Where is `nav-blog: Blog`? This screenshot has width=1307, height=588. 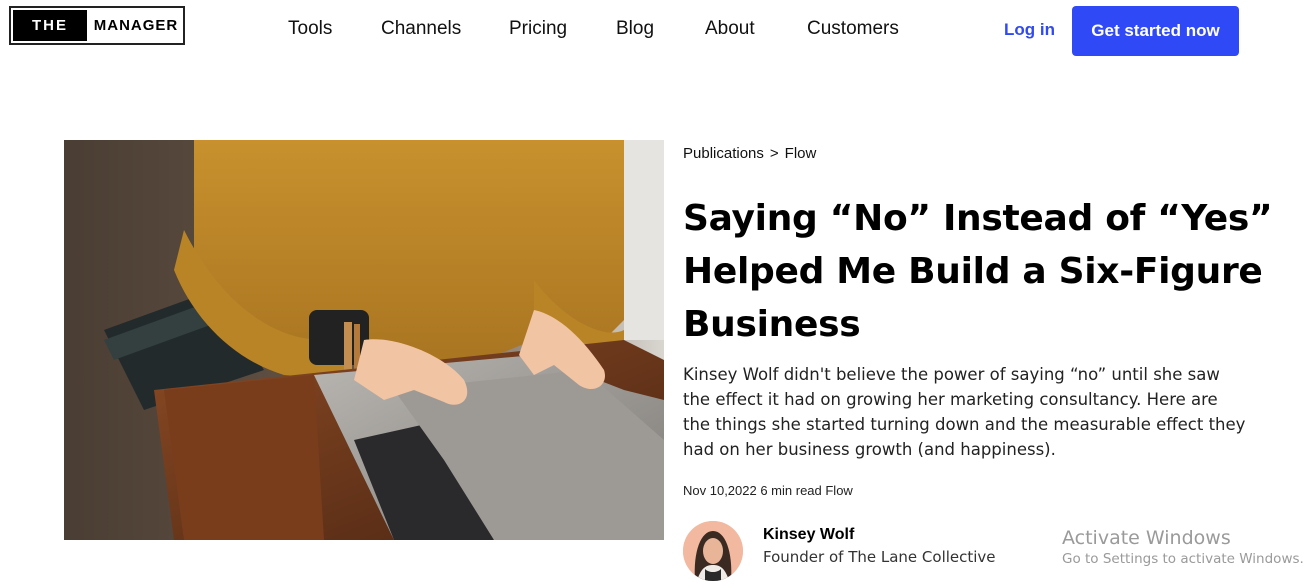
nav-blog: Blog is located at coordinates (635, 29).